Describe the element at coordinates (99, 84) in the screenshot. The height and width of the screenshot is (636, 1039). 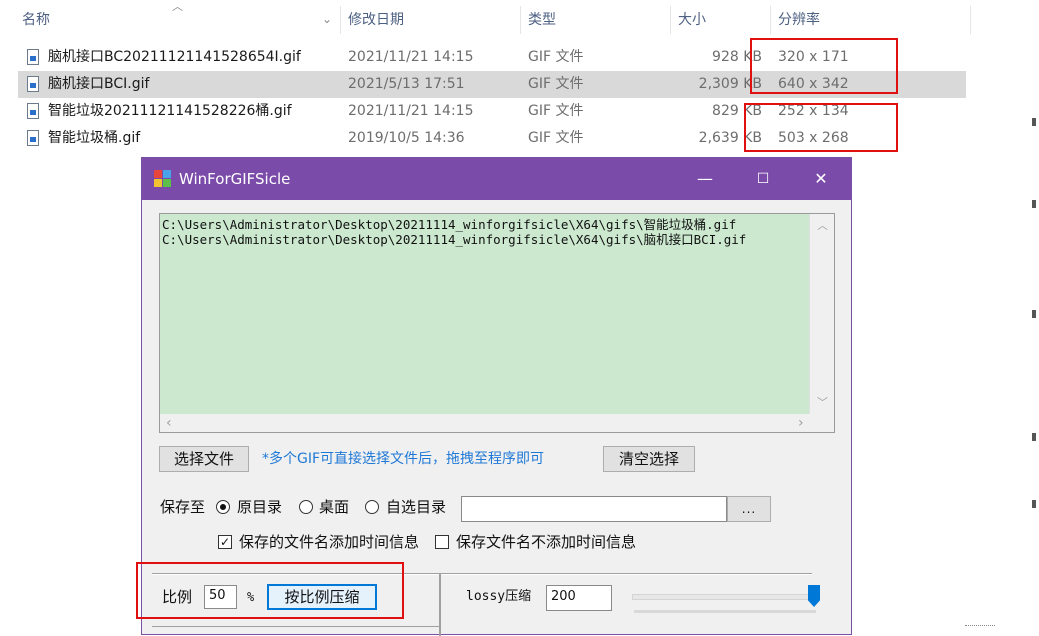
I see `file-name: 脑机接口BCI.gif` at that location.